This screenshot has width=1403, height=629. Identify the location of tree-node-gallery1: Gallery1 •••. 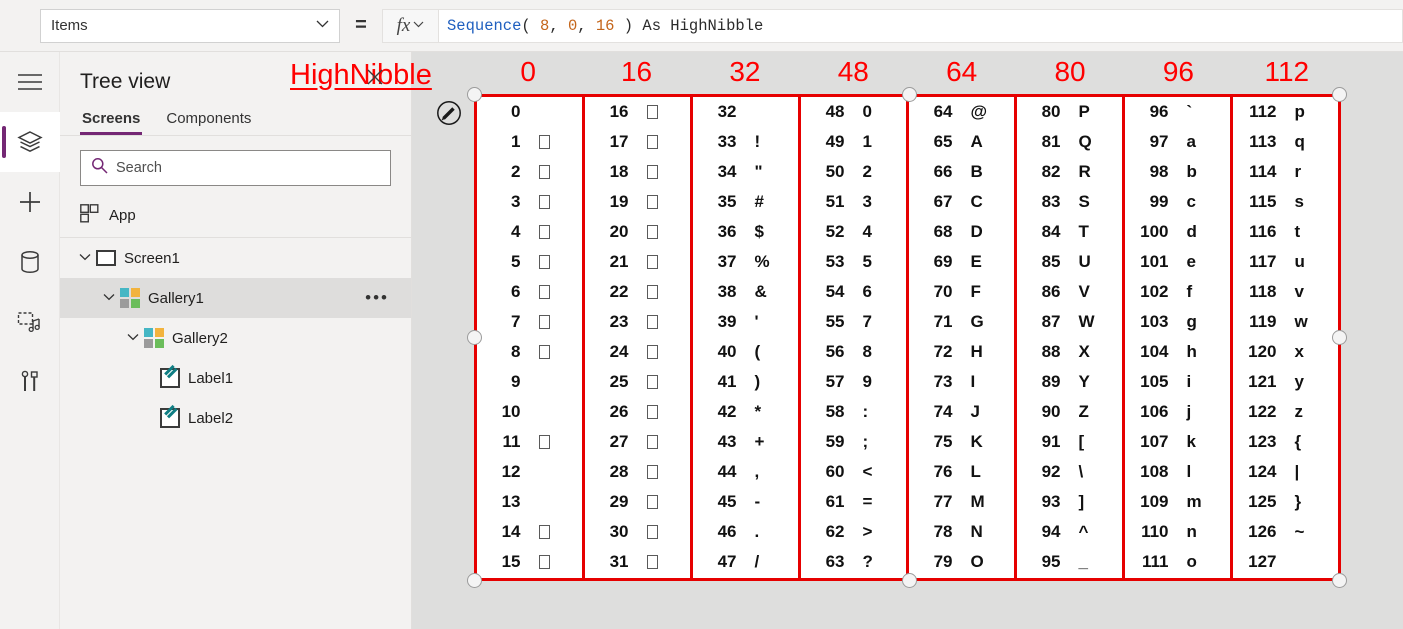
(235, 298).